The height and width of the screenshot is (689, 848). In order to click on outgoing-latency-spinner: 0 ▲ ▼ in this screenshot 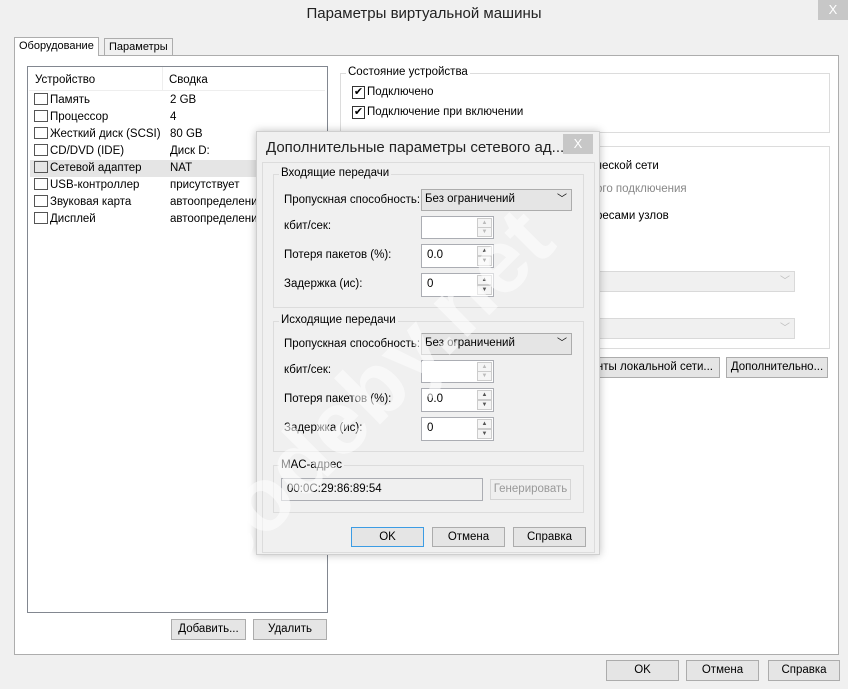, I will do `click(457, 429)`.